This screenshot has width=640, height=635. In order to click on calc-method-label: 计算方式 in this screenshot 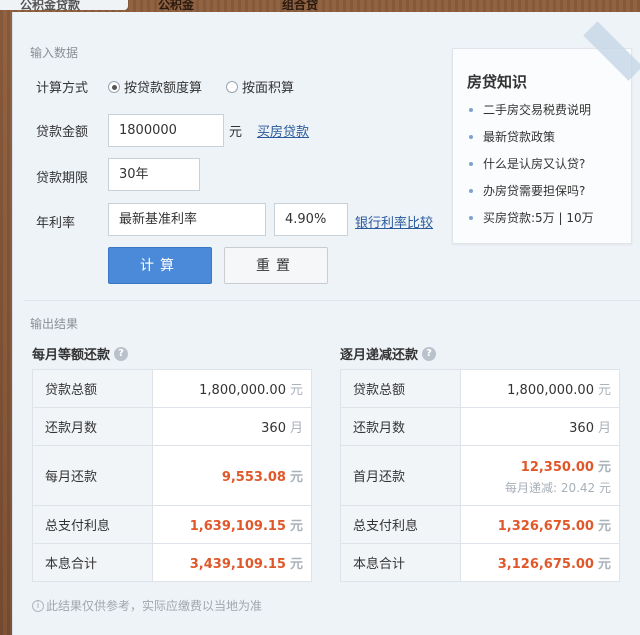, I will do `click(62, 88)`.